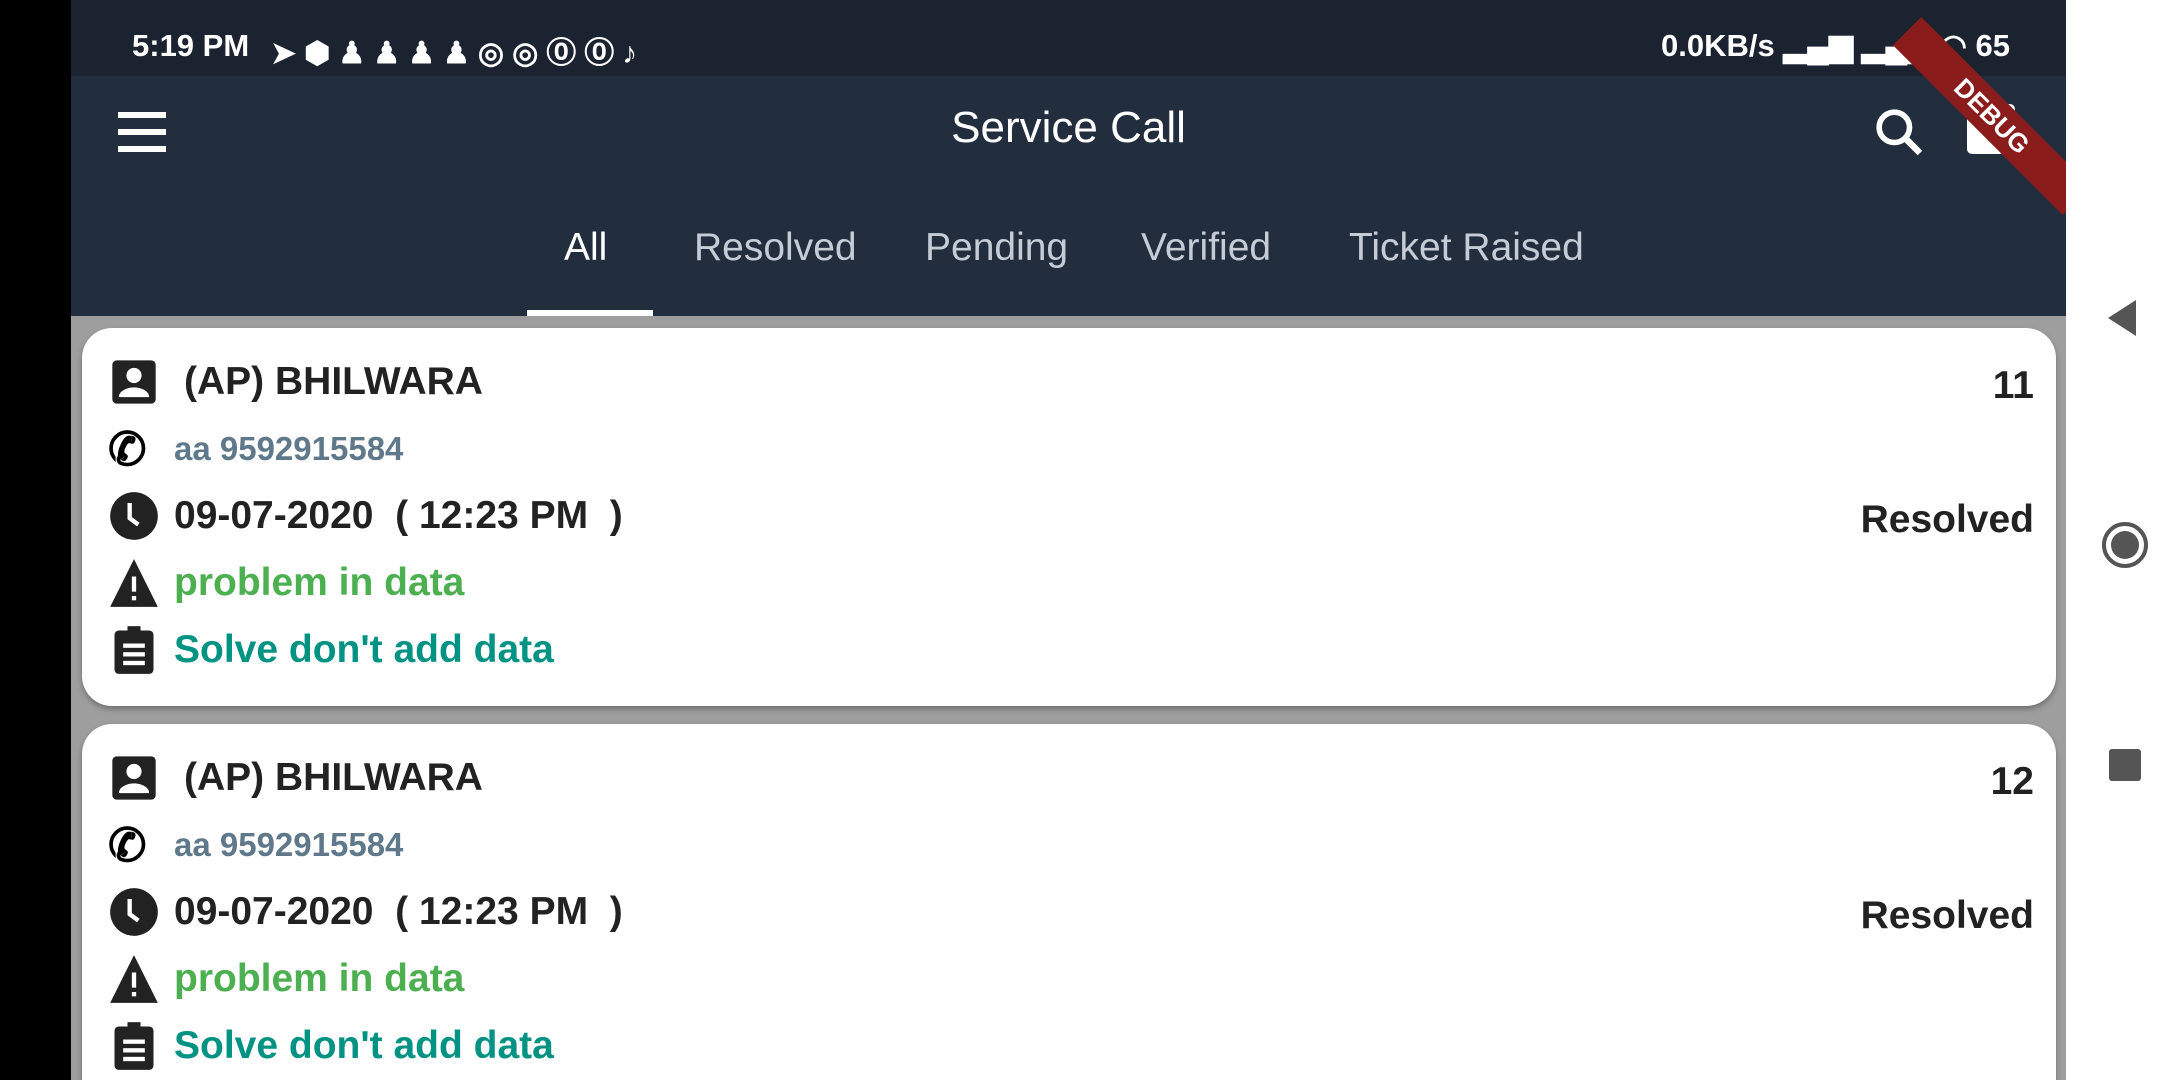 The image size is (2160, 1080). What do you see at coordinates (996, 268) in the screenshot?
I see `tab-pending: Pending` at bounding box center [996, 268].